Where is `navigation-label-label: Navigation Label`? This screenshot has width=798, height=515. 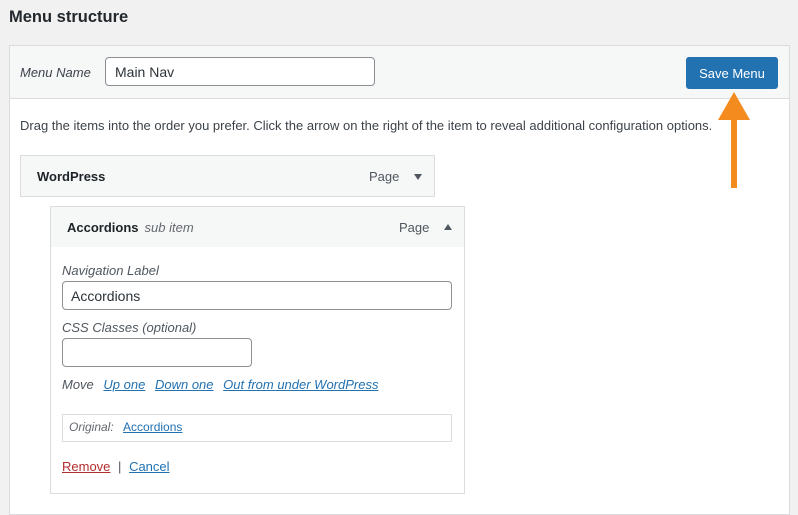 navigation-label-label: Navigation Label is located at coordinates (110, 270).